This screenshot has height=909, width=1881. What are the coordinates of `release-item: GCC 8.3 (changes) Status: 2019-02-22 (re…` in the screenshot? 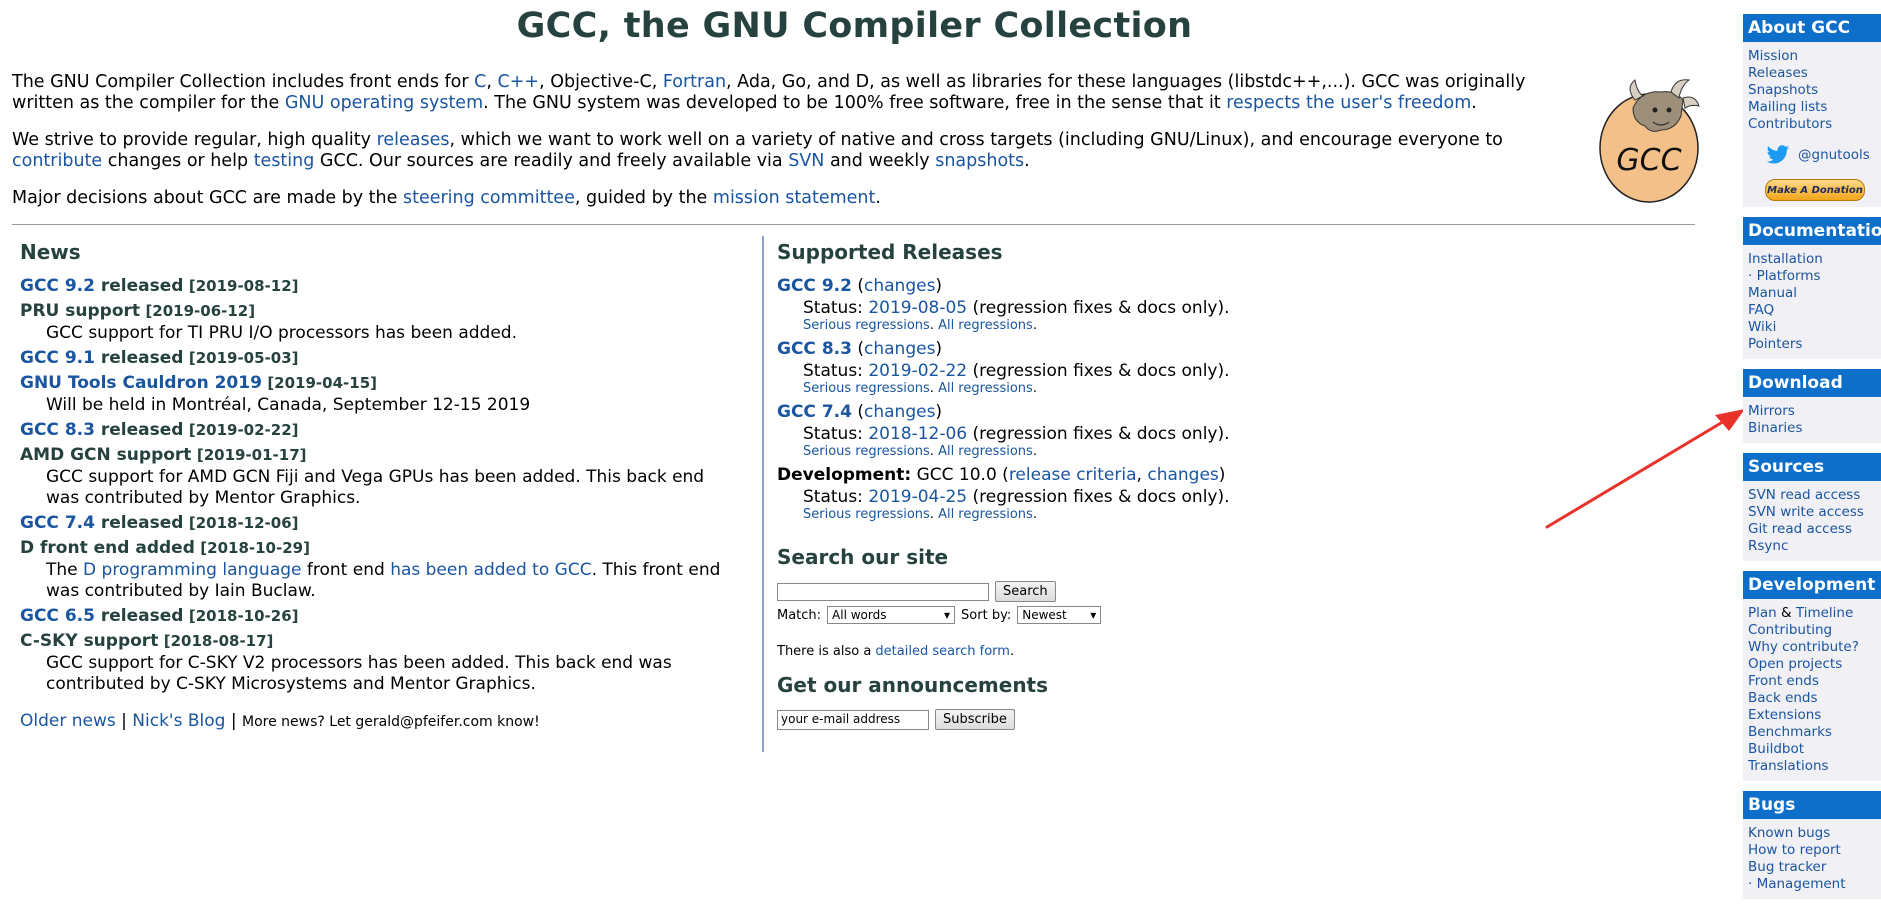 It's located at (1112, 368).